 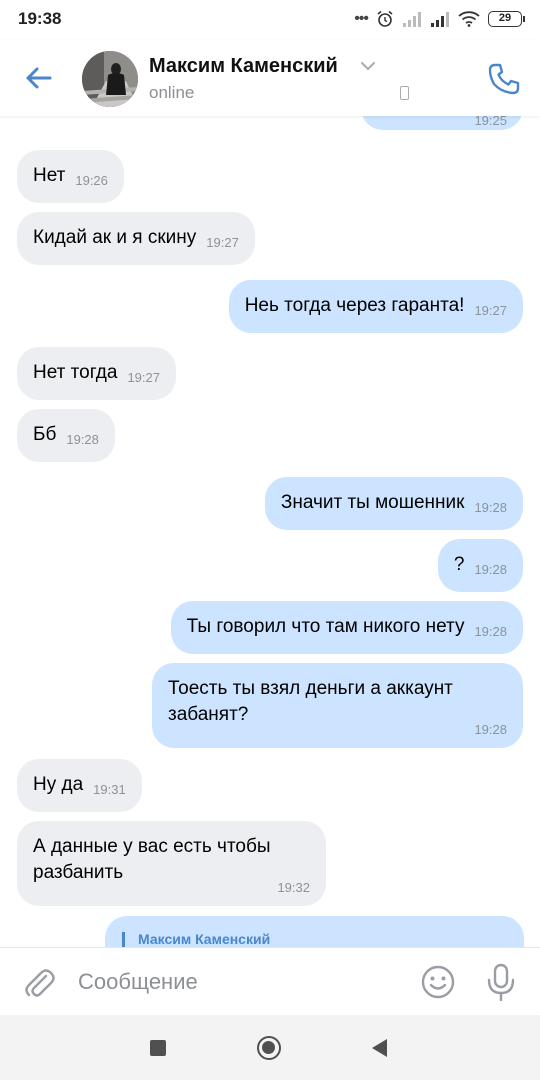 I want to click on message-bubble-reply: Максим Каменский, so click(x=314, y=931).